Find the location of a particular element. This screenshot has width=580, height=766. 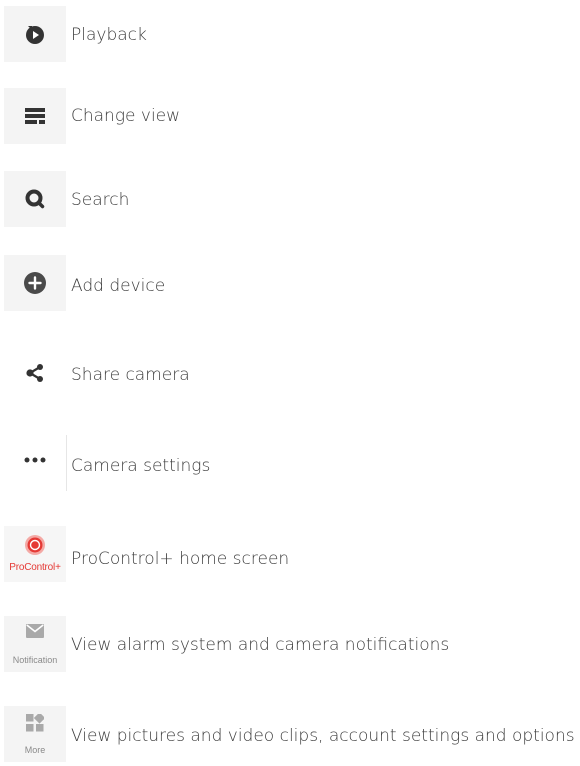

change-view-tile is located at coordinates (35, 116).